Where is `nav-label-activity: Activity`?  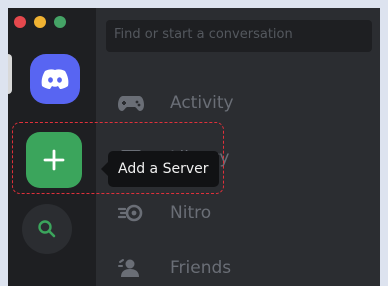 nav-label-activity: Activity is located at coordinates (202, 103).